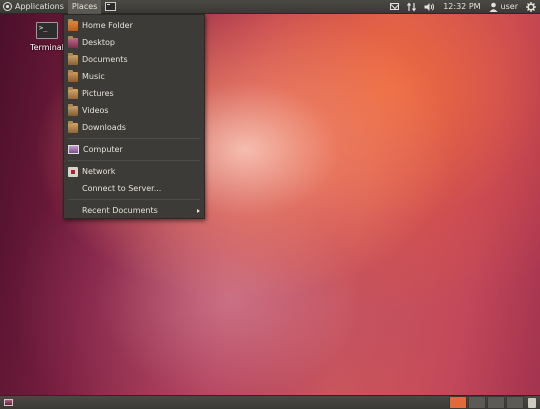 This screenshot has width=540, height=409. What do you see at coordinates (73, 24) in the screenshot?
I see `home-folder-icon` at bounding box center [73, 24].